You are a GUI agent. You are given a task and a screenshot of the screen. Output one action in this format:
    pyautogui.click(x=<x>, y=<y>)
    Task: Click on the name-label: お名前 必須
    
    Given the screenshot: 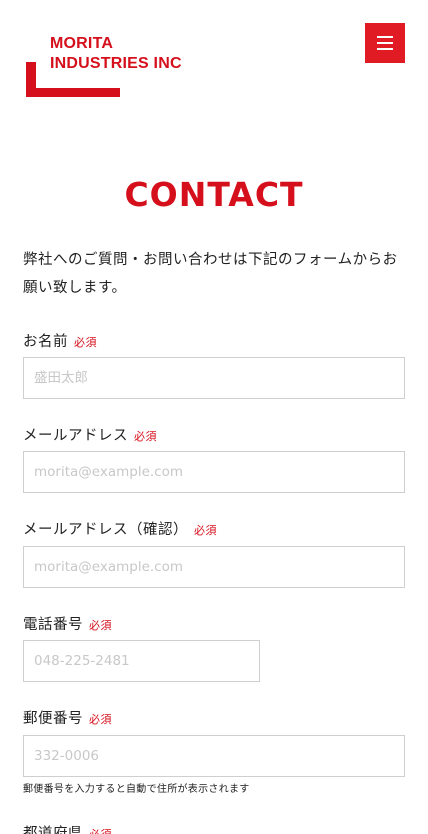 What is the action you would take?
    pyautogui.click(x=60, y=340)
    